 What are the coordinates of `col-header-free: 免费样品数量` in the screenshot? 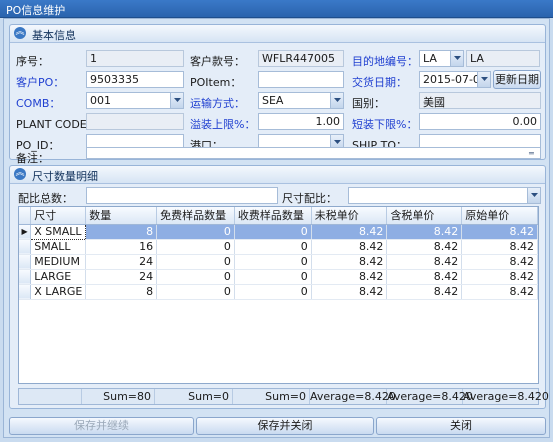 It's located at (195, 216).